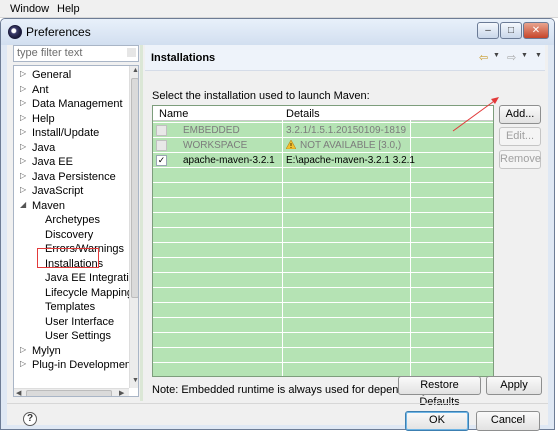 This screenshot has width=558, height=432. Describe the element at coordinates (68, 9) in the screenshot. I see `menu-help: Help` at that location.